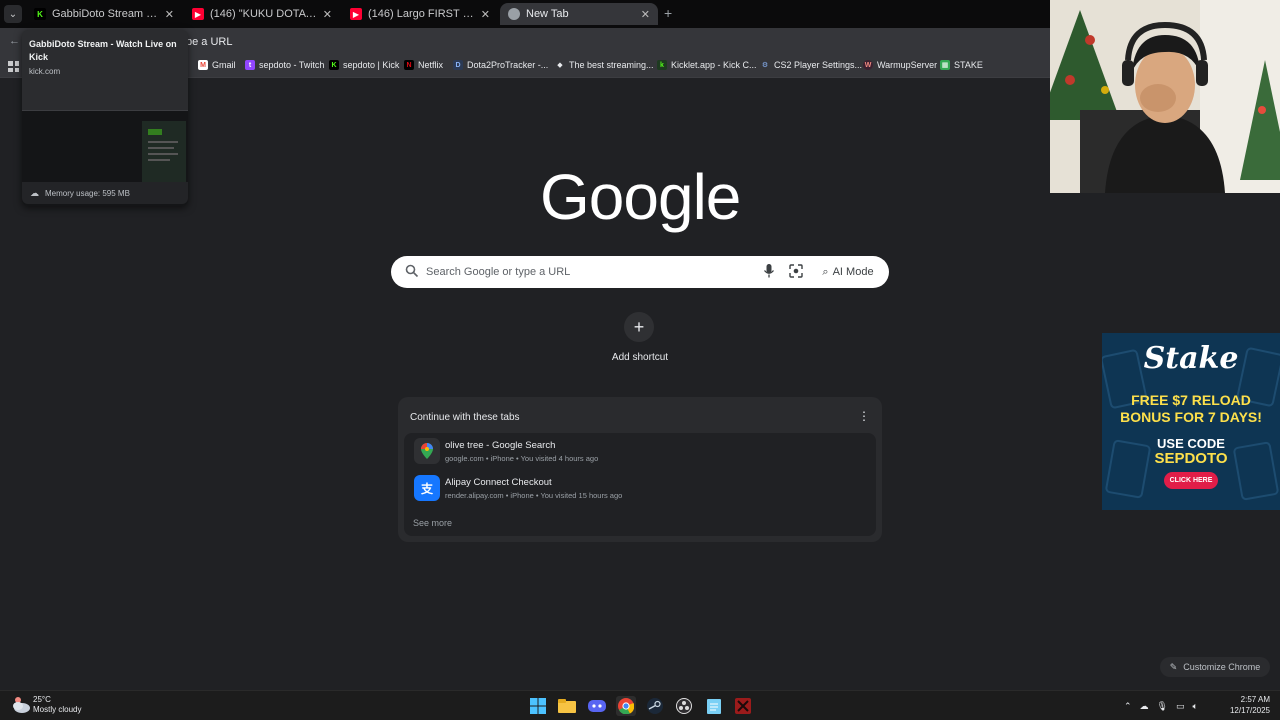  Describe the element at coordinates (209, 42) in the screenshot. I see `omnibox: pe a URL` at that location.